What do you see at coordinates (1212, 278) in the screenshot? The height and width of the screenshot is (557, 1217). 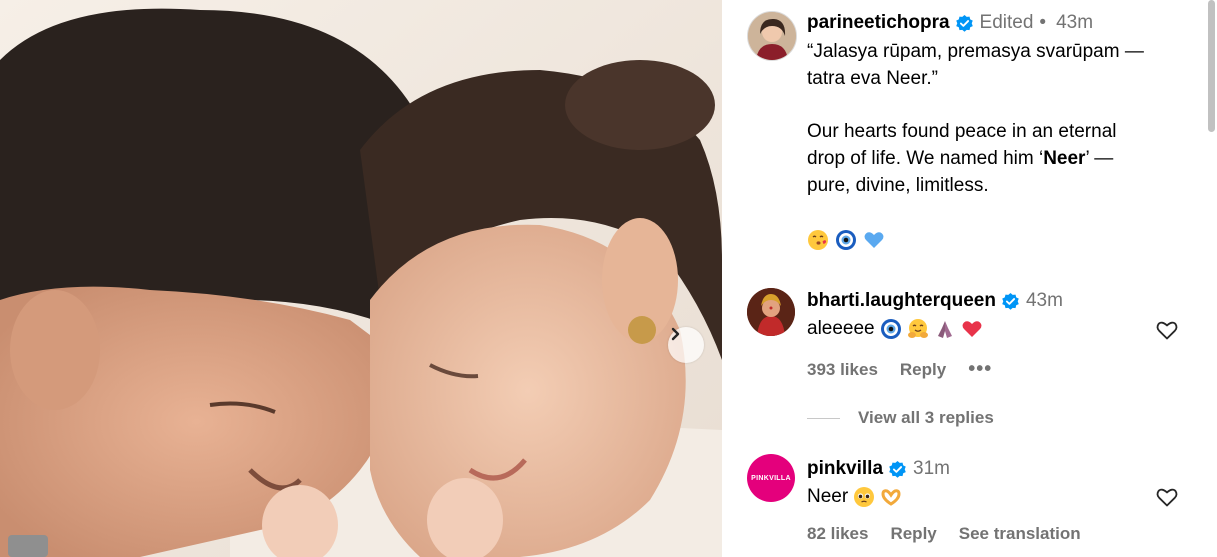 I see `scrollbar` at bounding box center [1212, 278].